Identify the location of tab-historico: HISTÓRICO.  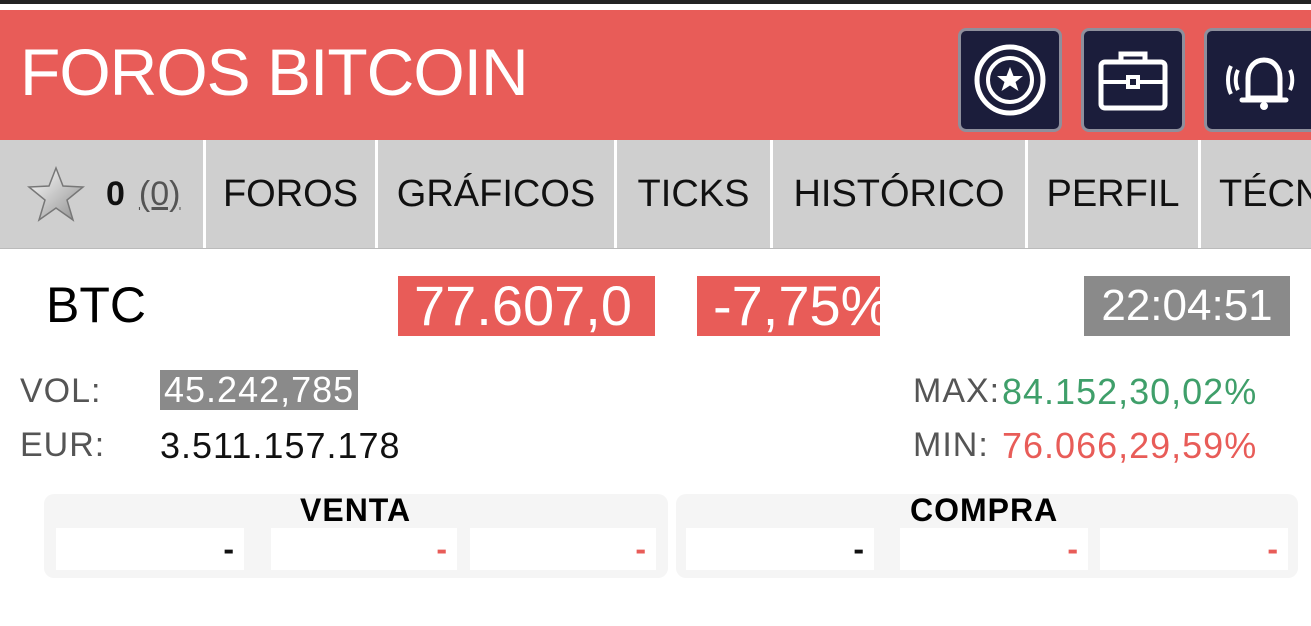
(900, 194).